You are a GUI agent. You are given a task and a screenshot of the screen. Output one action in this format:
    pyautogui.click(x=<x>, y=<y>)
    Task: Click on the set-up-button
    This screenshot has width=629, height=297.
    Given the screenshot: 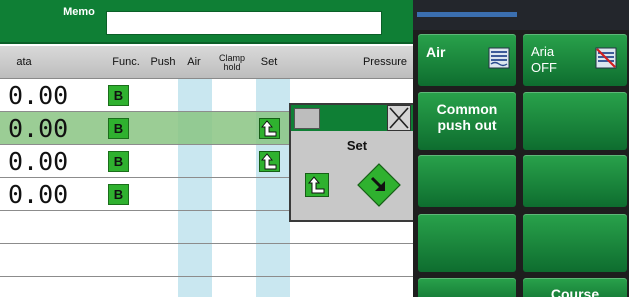 What is the action you would take?
    pyautogui.click(x=317, y=185)
    